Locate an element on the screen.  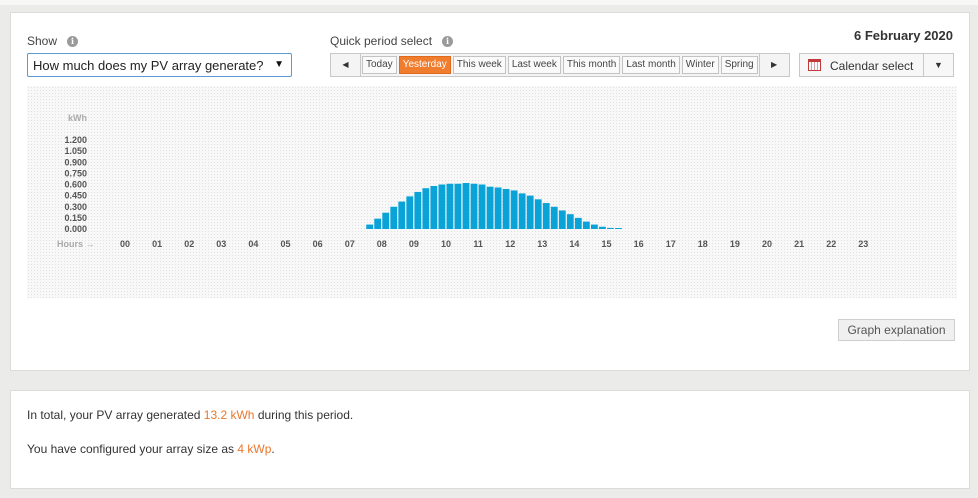
x-tick-label: 10 is located at coordinates (446, 244).